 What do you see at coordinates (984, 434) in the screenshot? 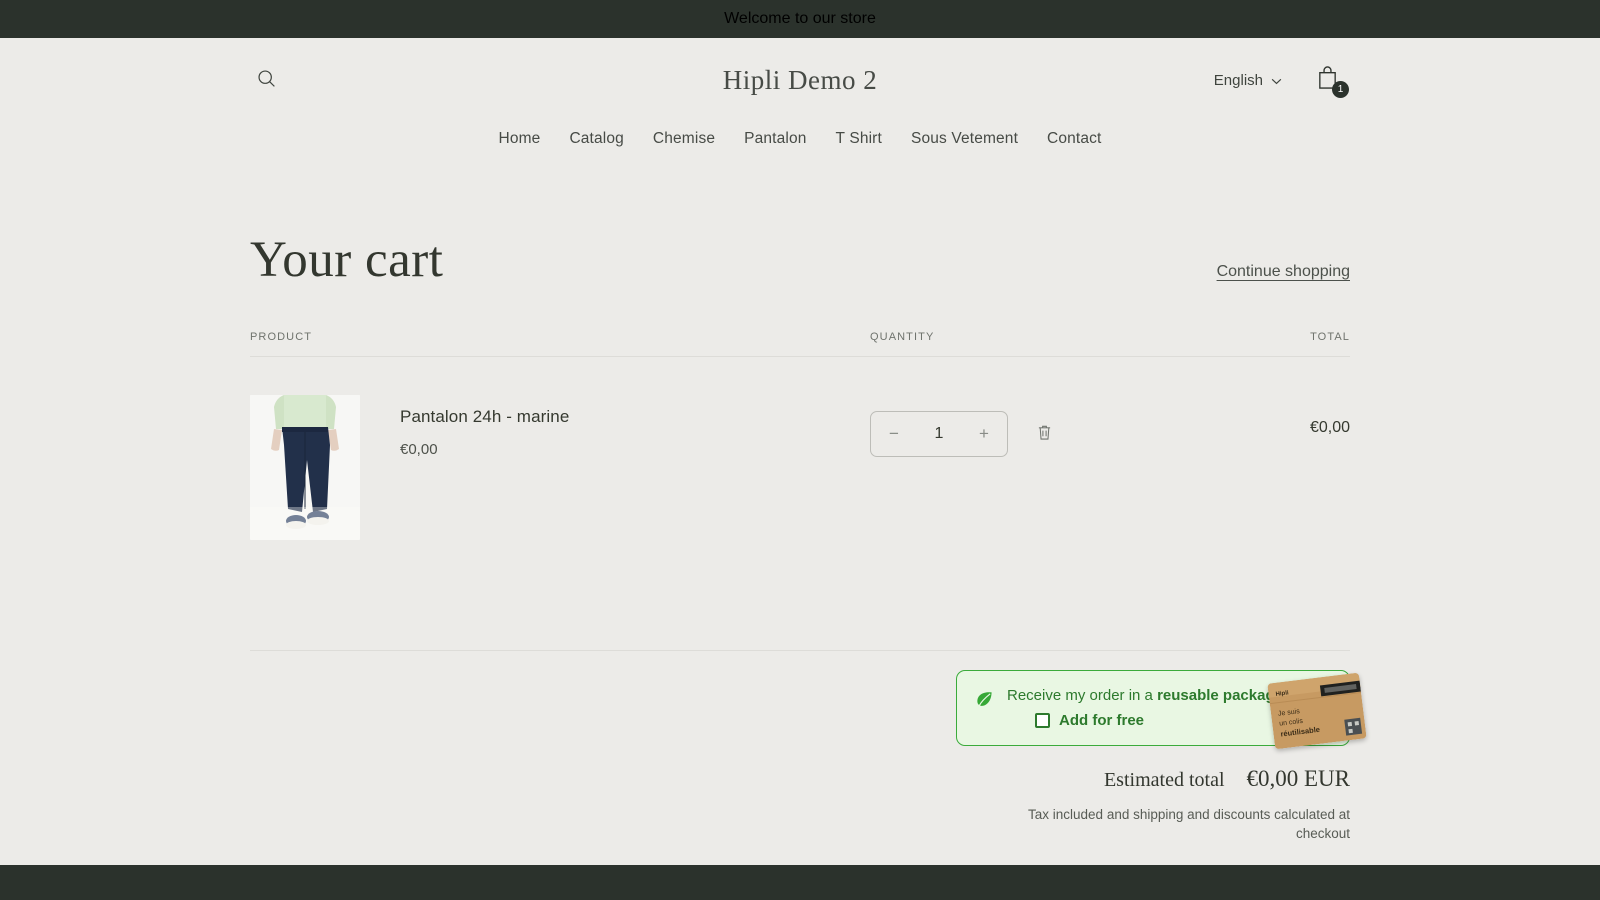
I see `quantity-increase-button: +` at bounding box center [984, 434].